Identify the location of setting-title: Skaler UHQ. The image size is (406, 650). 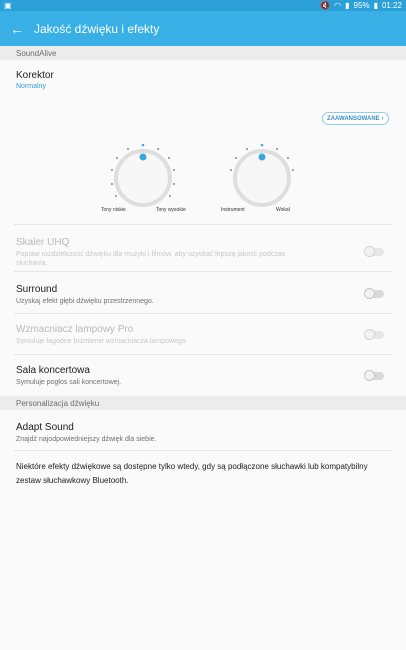
(43, 242).